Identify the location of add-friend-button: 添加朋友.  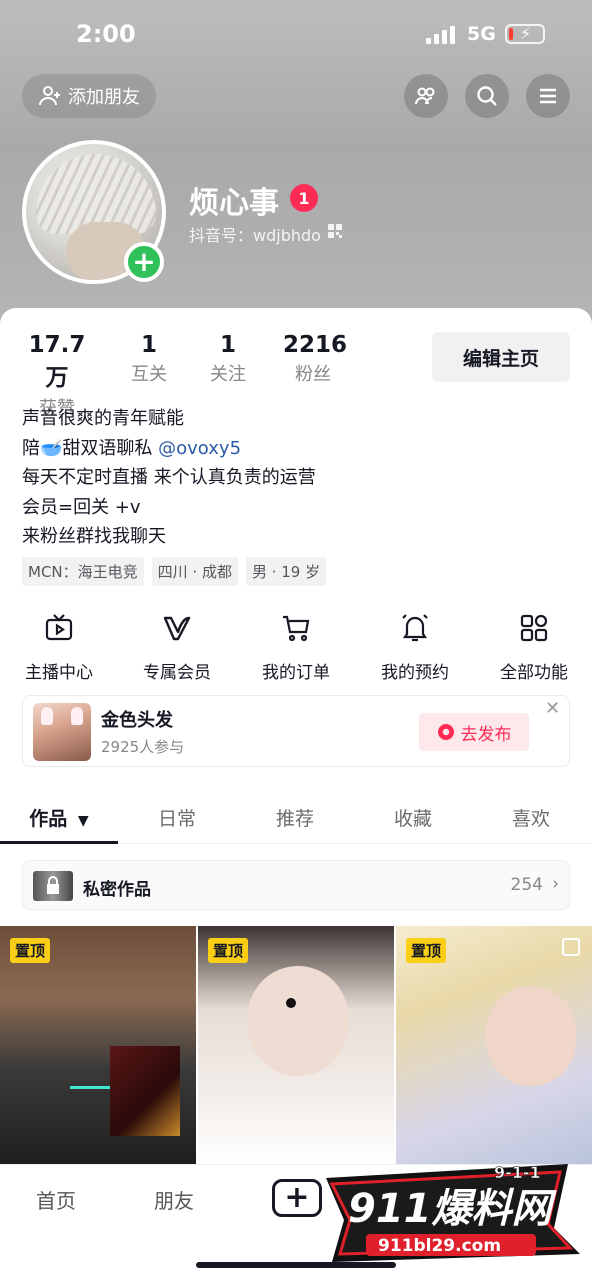
(89, 96).